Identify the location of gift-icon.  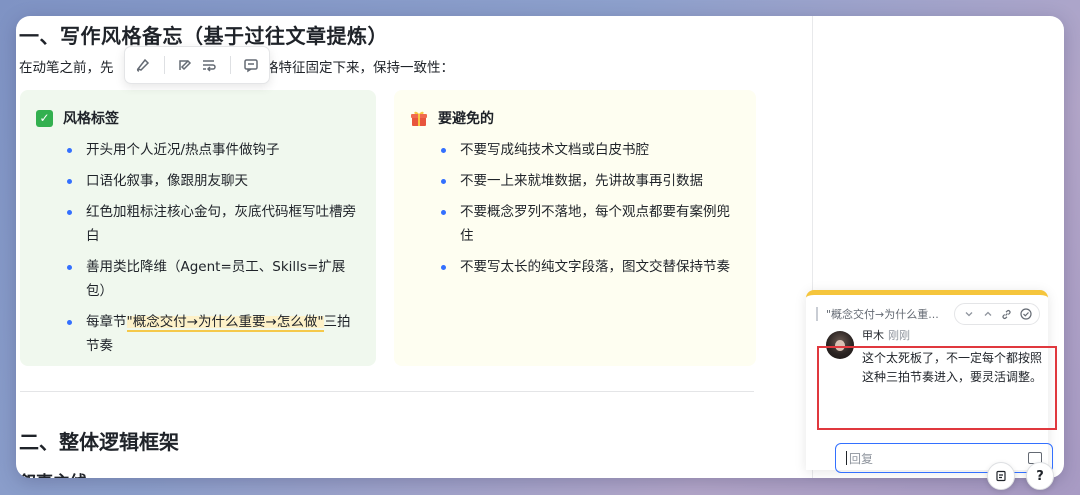
(419, 118).